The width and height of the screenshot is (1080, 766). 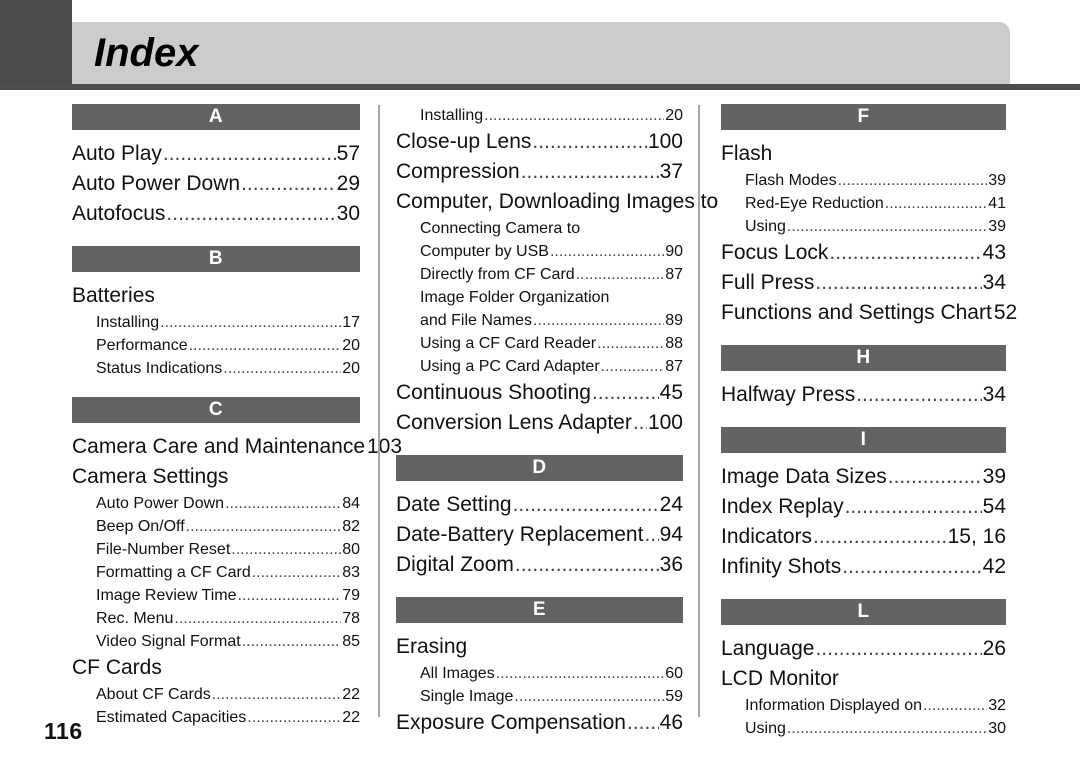 I want to click on index-entry-label: Batteries, so click(x=113, y=295).